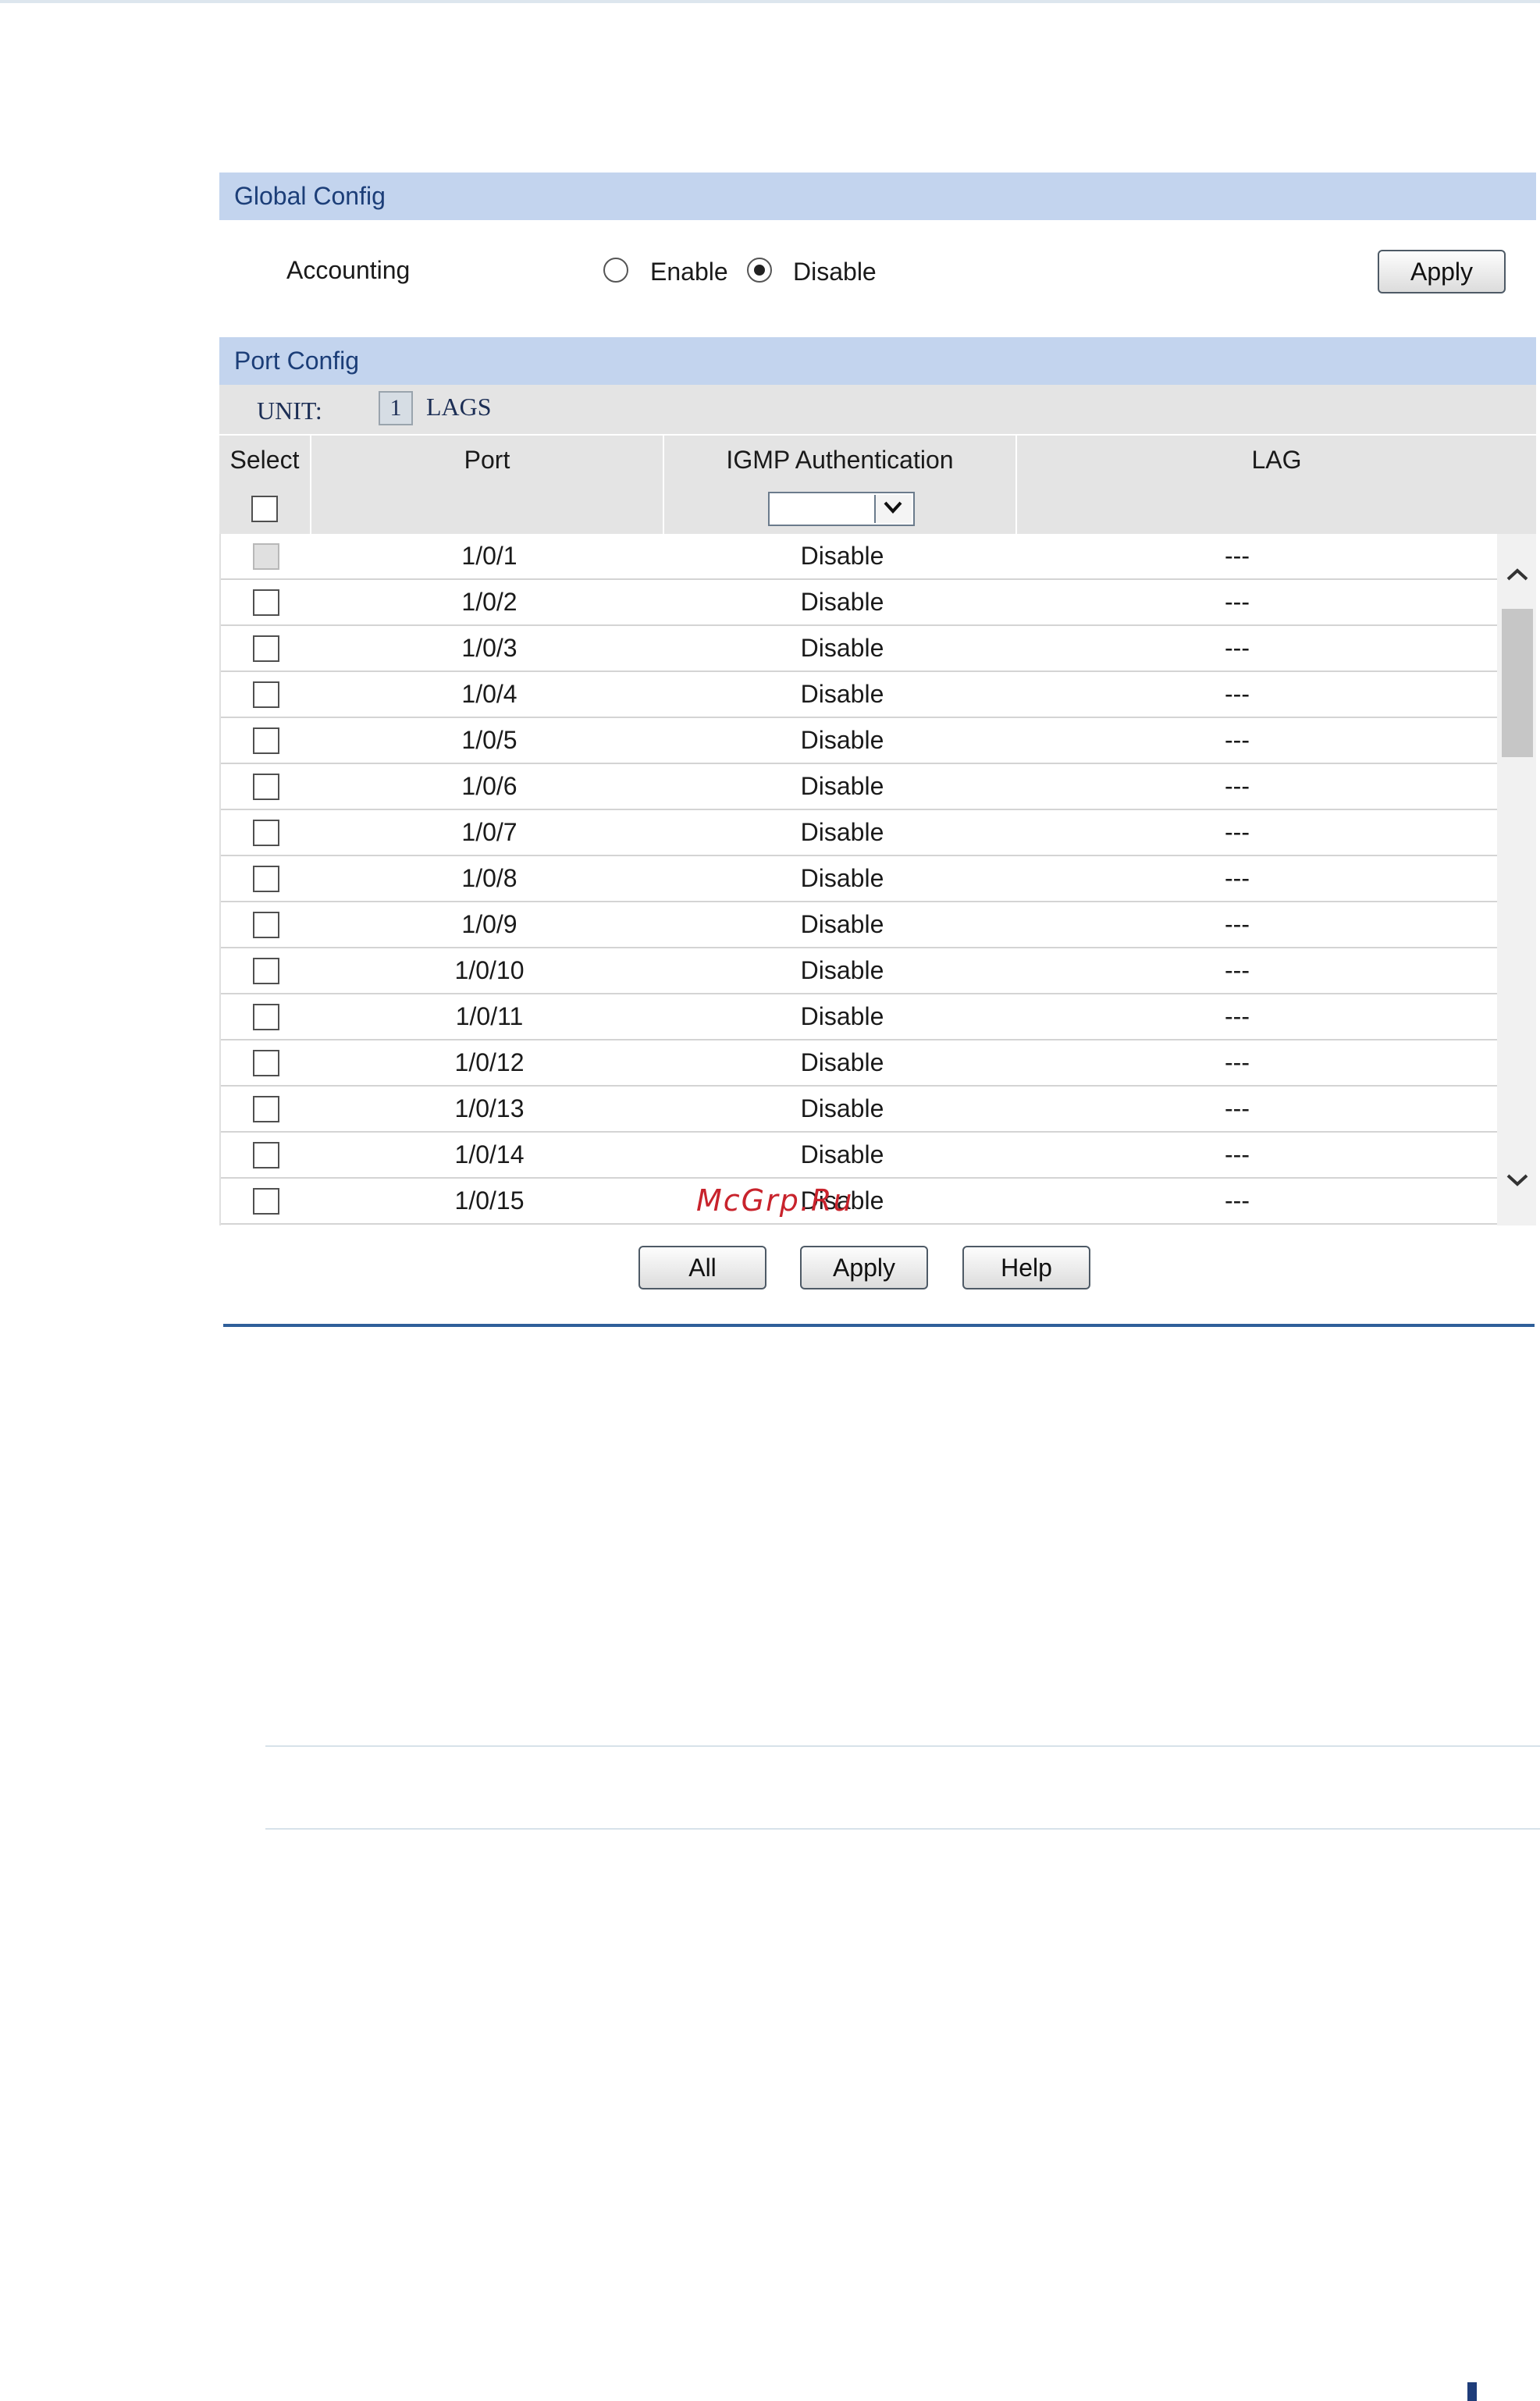  Describe the element at coordinates (1276, 460) in the screenshot. I see `lag-column-header: LAG` at that location.